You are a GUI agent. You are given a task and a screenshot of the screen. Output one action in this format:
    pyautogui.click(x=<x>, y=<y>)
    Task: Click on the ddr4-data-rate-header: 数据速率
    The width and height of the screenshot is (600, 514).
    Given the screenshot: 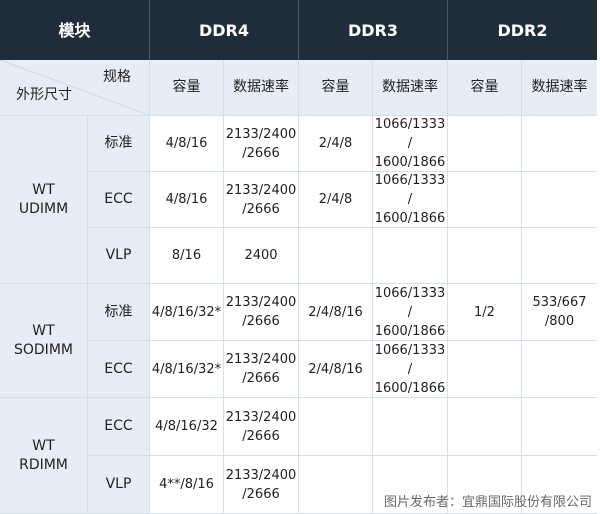 What is the action you would take?
    pyautogui.click(x=261, y=88)
    